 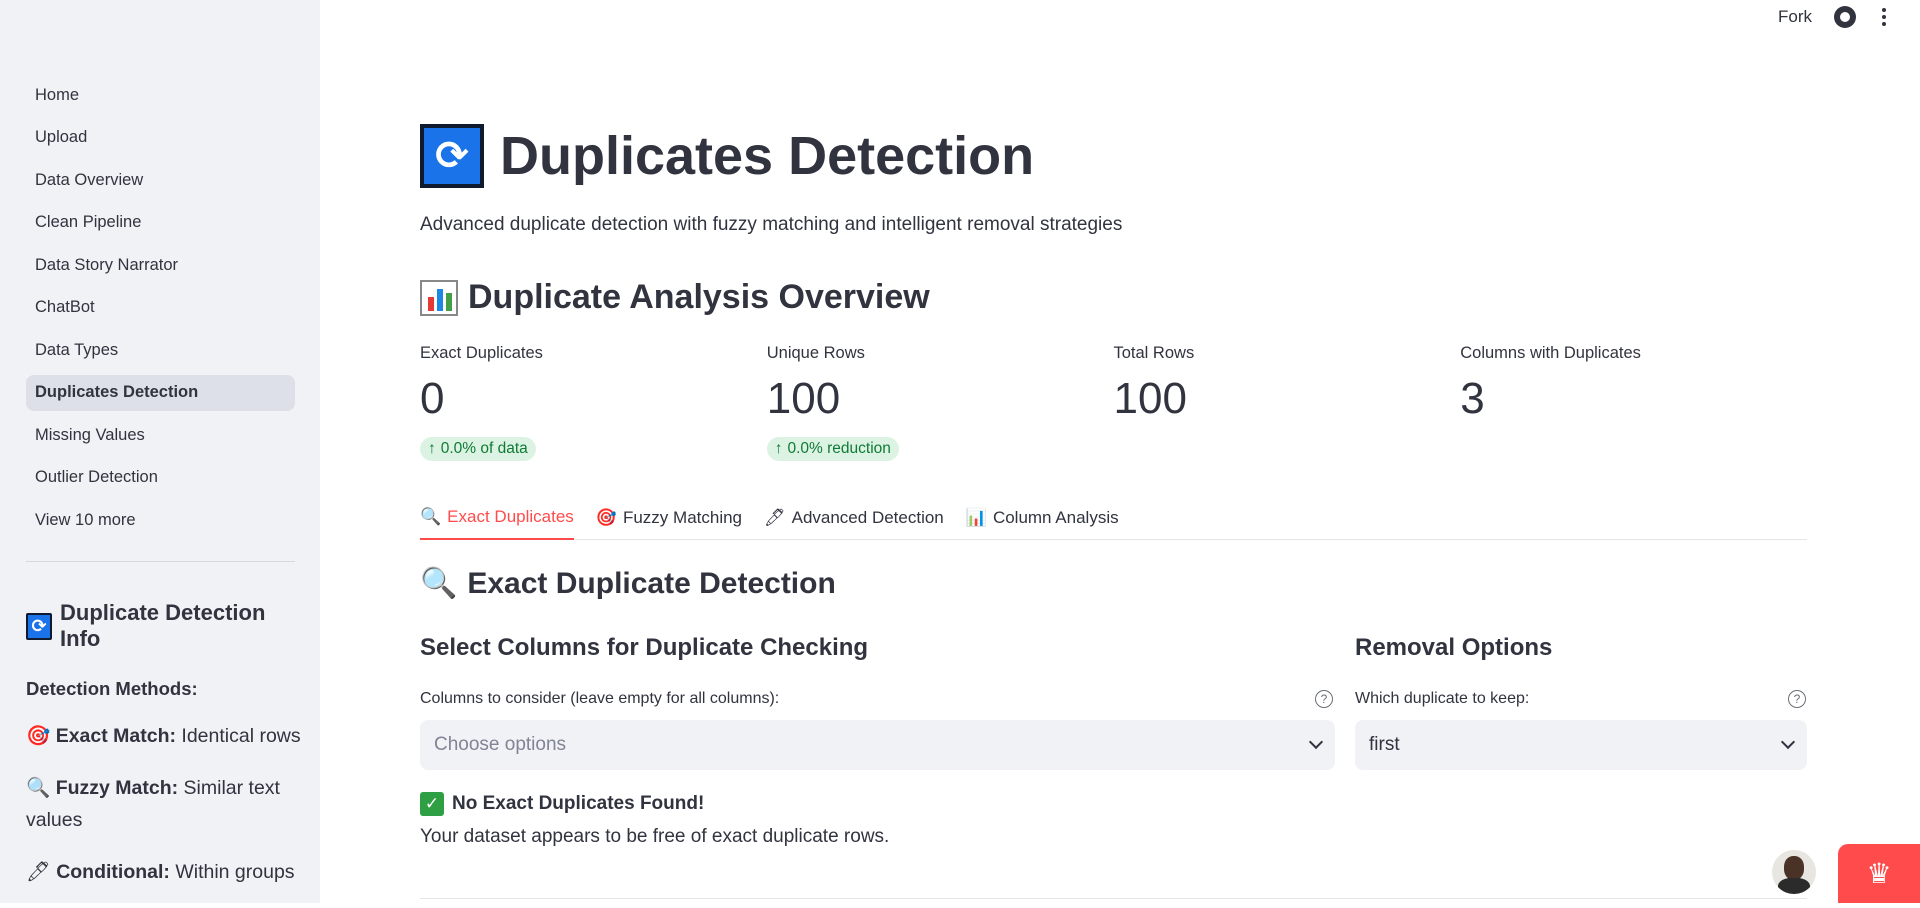 What do you see at coordinates (1550, 353) in the screenshot?
I see `metric-label: Columns with Duplicates` at bounding box center [1550, 353].